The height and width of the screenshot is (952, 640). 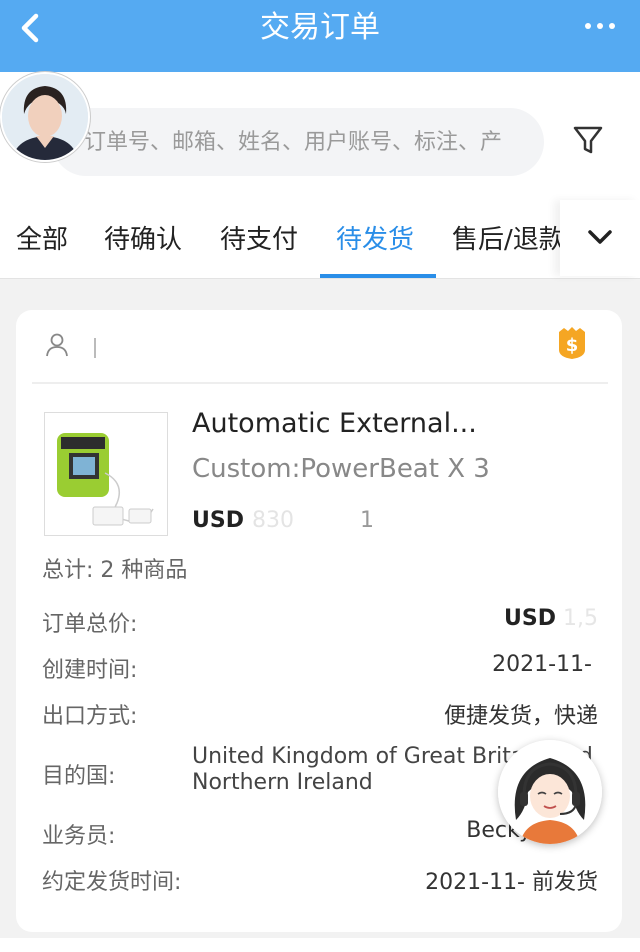 What do you see at coordinates (273, 520) in the screenshot?
I see `product-price-value: 830` at bounding box center [273, 520].